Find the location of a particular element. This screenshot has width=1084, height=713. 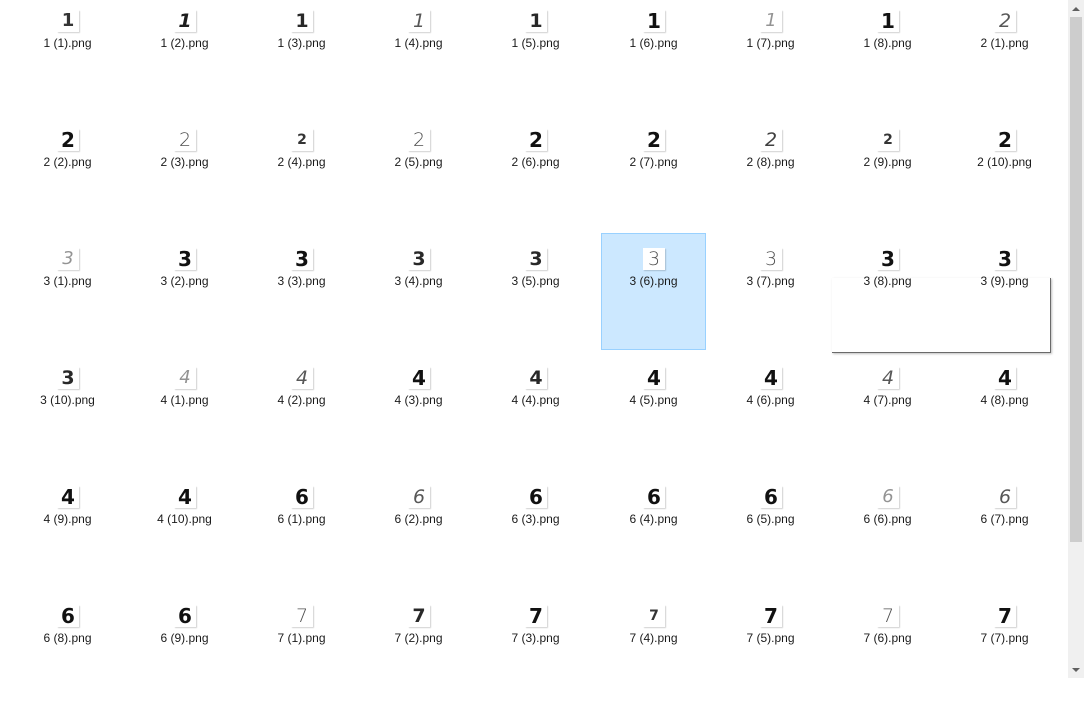

file-item: 3 3 (2).png is located at coordinates (184, 297).